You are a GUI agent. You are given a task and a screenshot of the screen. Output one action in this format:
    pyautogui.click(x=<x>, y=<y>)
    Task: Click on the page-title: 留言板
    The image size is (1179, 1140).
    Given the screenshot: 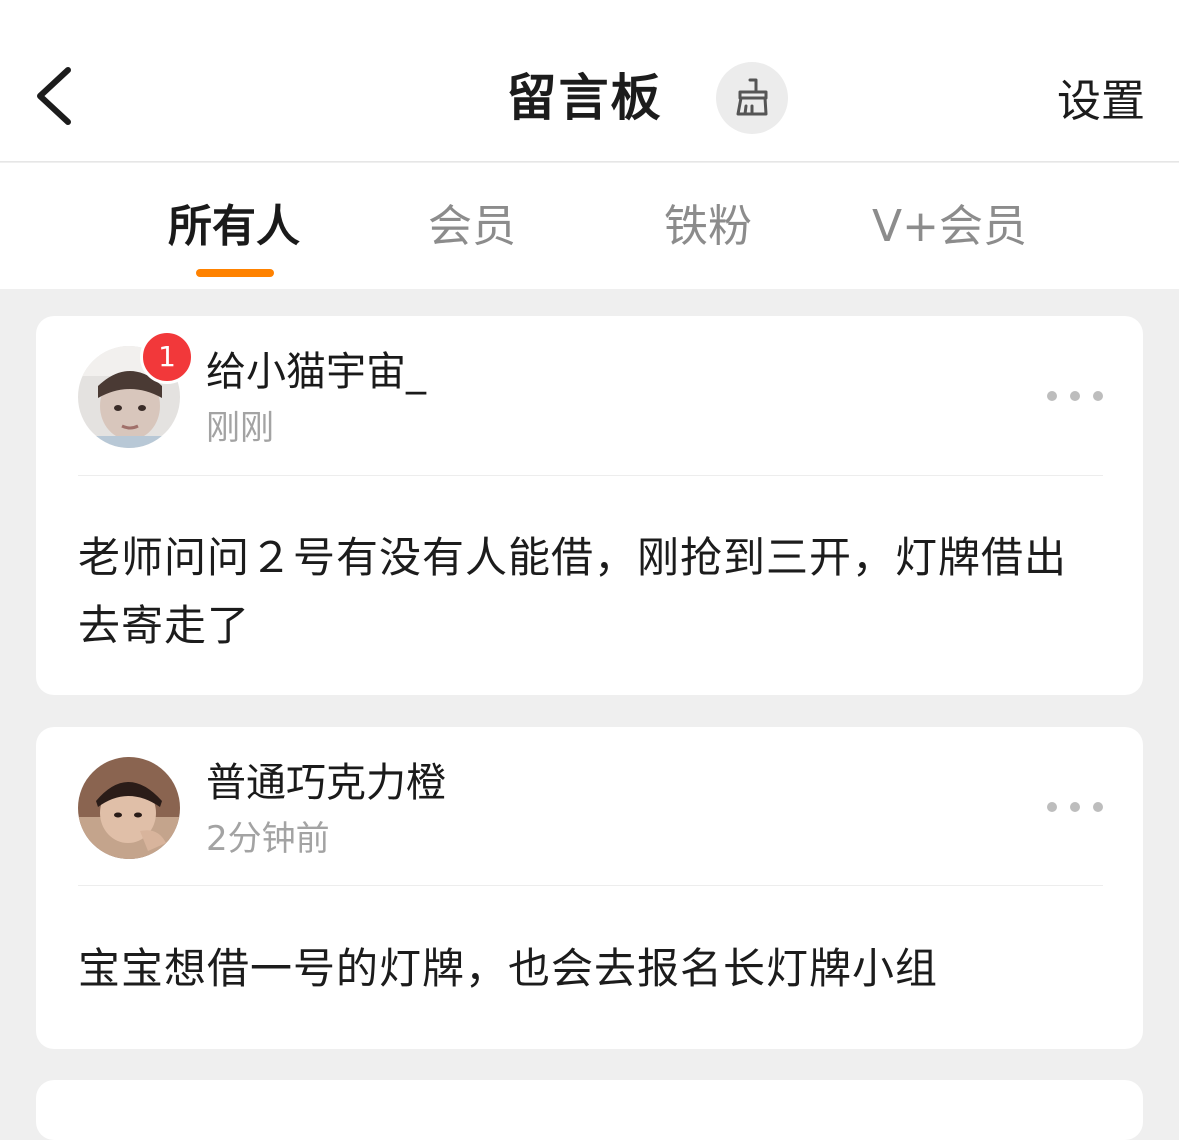 What is the action you would take?
    pyautogui.click(x=584, y=98)
    